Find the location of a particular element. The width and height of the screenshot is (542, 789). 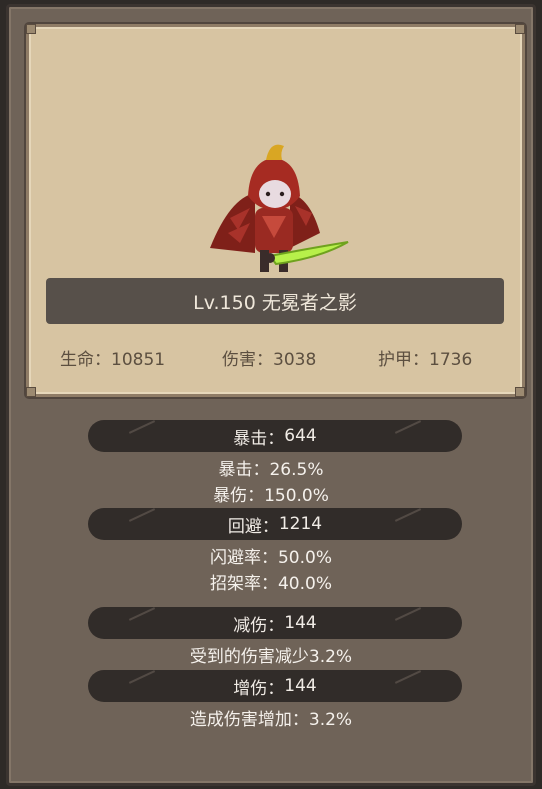

section-evasion-header: 回避： 1214 is located at coordinates (275, 524).